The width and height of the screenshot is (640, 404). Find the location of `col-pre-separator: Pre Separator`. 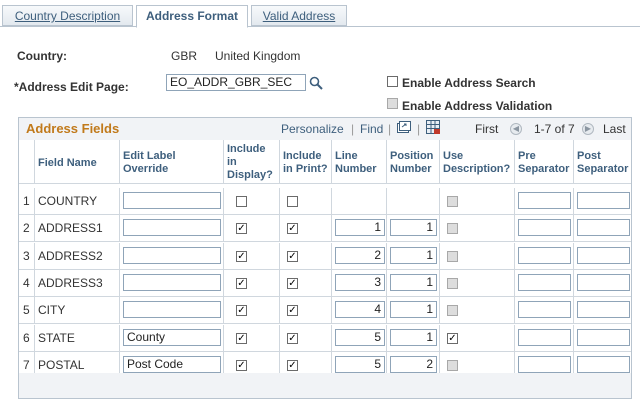

col-pre-separator: Pre Separator is located at coordinates (544, 162).